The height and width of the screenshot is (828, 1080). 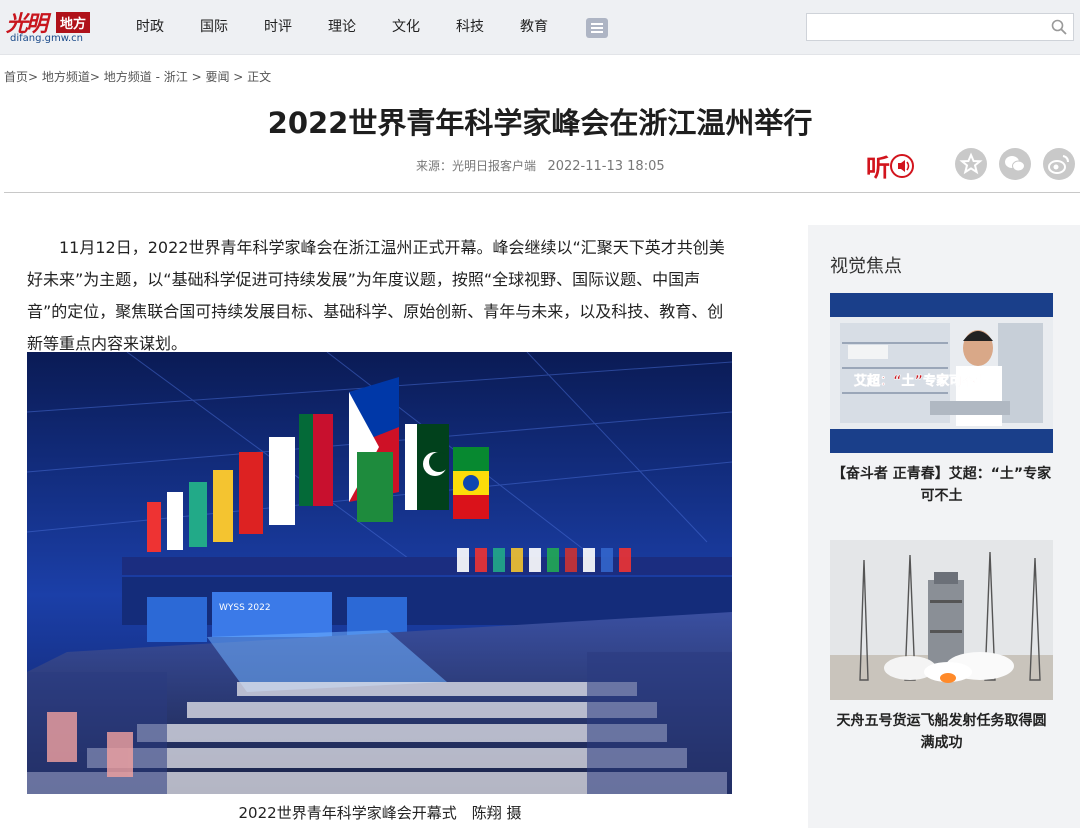 What do you see at coordinates (606, 166) in the screenshot?
I see `article-date: 2022-11-13 18:05` at bounding box center [606, 166].